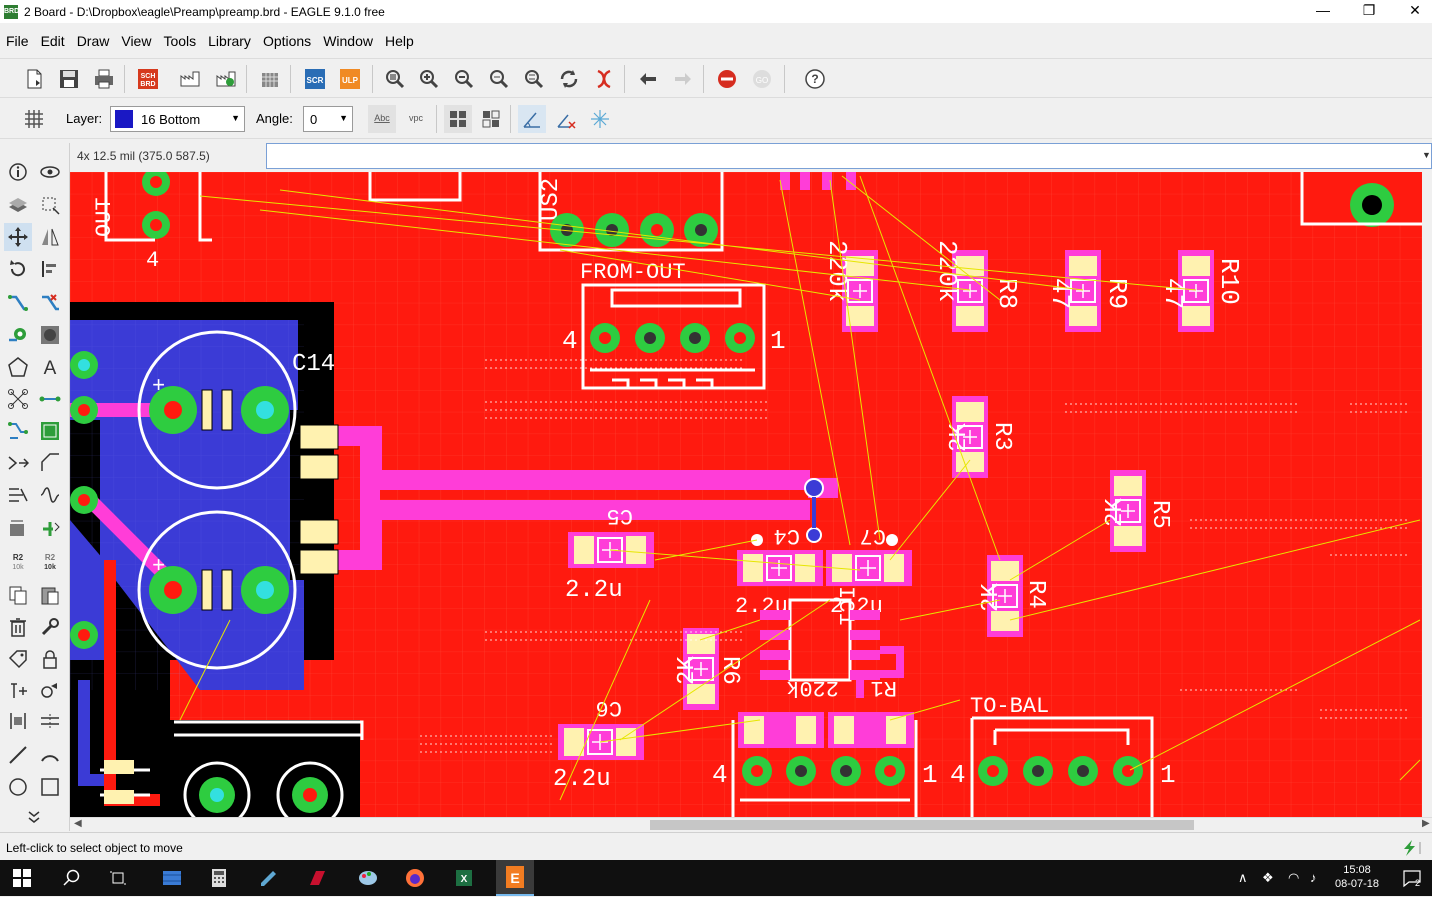 The height and width of the screenshot is (897, 1432). I want to click on zoom-fit-icon, so click(395, 79).